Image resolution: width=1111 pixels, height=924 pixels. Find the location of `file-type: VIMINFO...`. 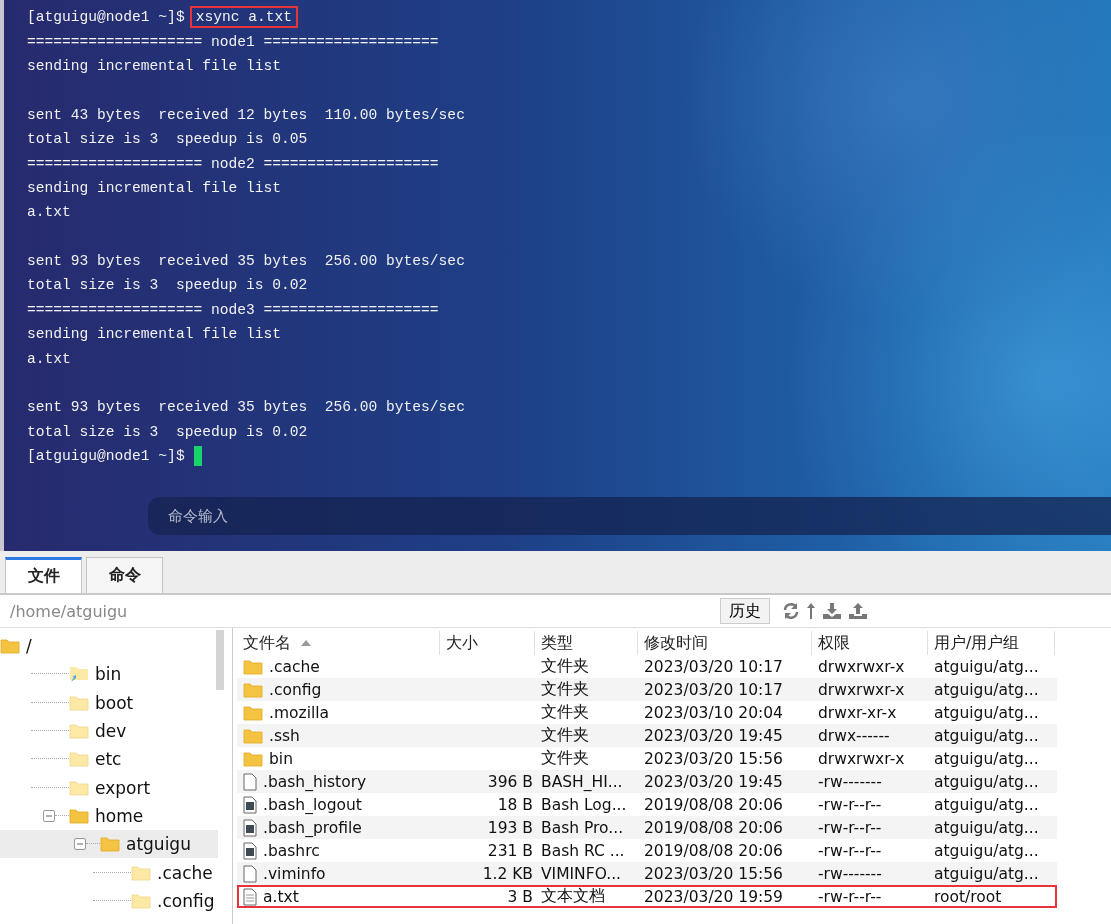

file-type: VIMINFO... is located at coordinates (581, 873).